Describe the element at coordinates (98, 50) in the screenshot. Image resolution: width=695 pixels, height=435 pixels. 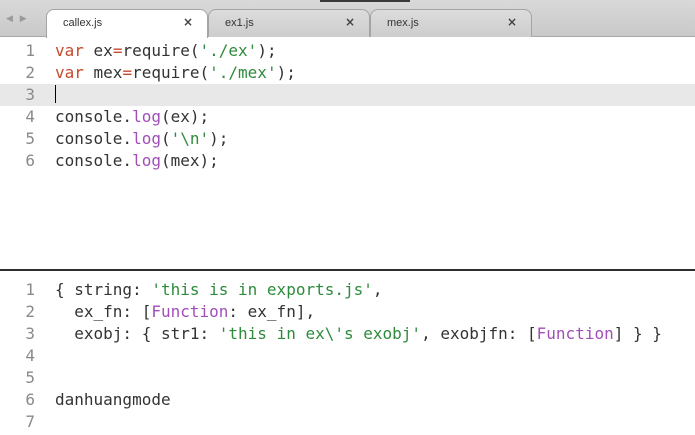
I see `code-token: ex` at that location.